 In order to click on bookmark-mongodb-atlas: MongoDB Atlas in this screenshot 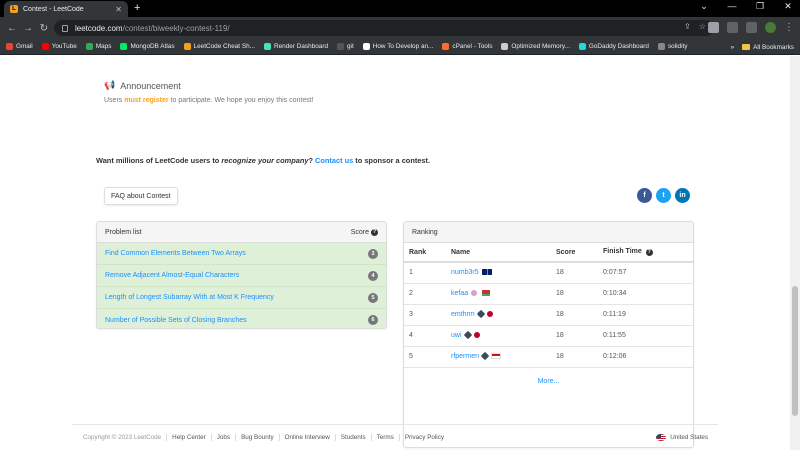, I will do `click(147, 46)`.